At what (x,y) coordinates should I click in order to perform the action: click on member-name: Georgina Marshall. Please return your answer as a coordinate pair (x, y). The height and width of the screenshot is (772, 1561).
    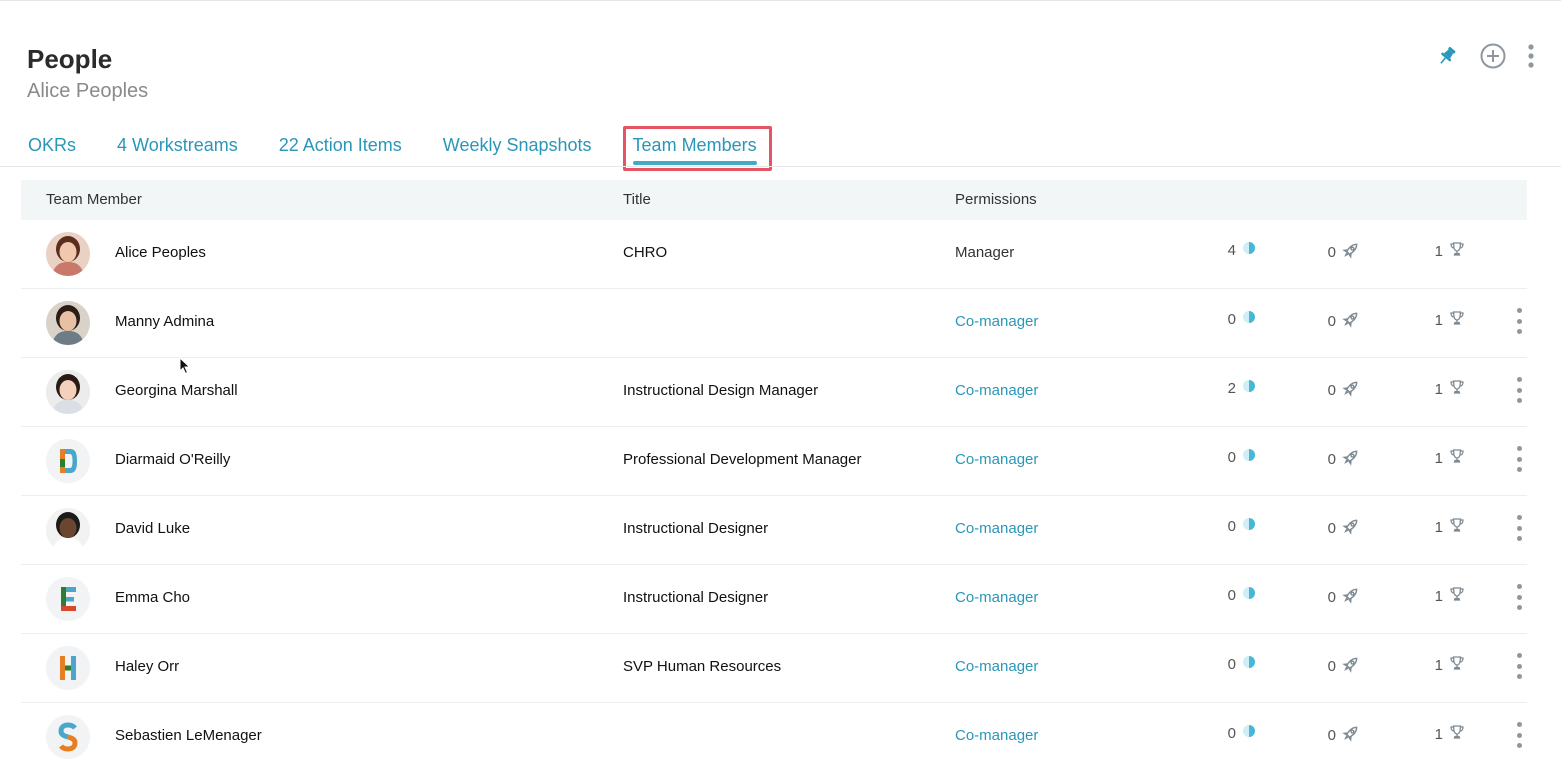
    Looking at the image, I should click on (176, 390).